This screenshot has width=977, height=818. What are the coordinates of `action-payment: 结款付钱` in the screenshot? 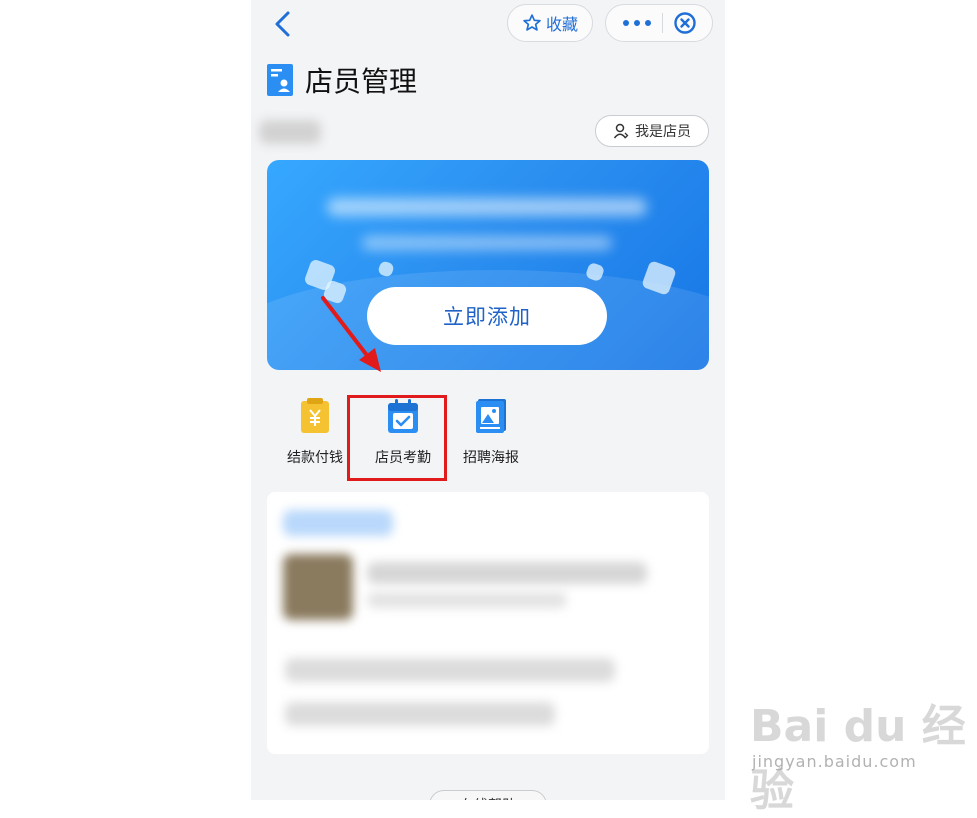 It's located at (315, 432).